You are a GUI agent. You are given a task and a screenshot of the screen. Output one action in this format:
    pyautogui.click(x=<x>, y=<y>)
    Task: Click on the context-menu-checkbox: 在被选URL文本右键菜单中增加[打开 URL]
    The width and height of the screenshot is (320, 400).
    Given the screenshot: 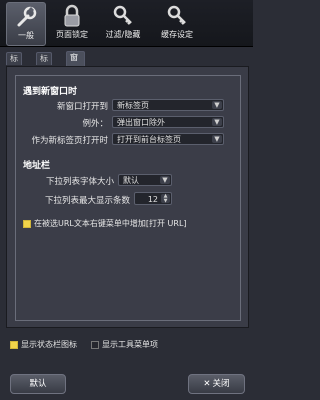 What is the action you would take?
    pyautogui.click(x=105, y=223)
    